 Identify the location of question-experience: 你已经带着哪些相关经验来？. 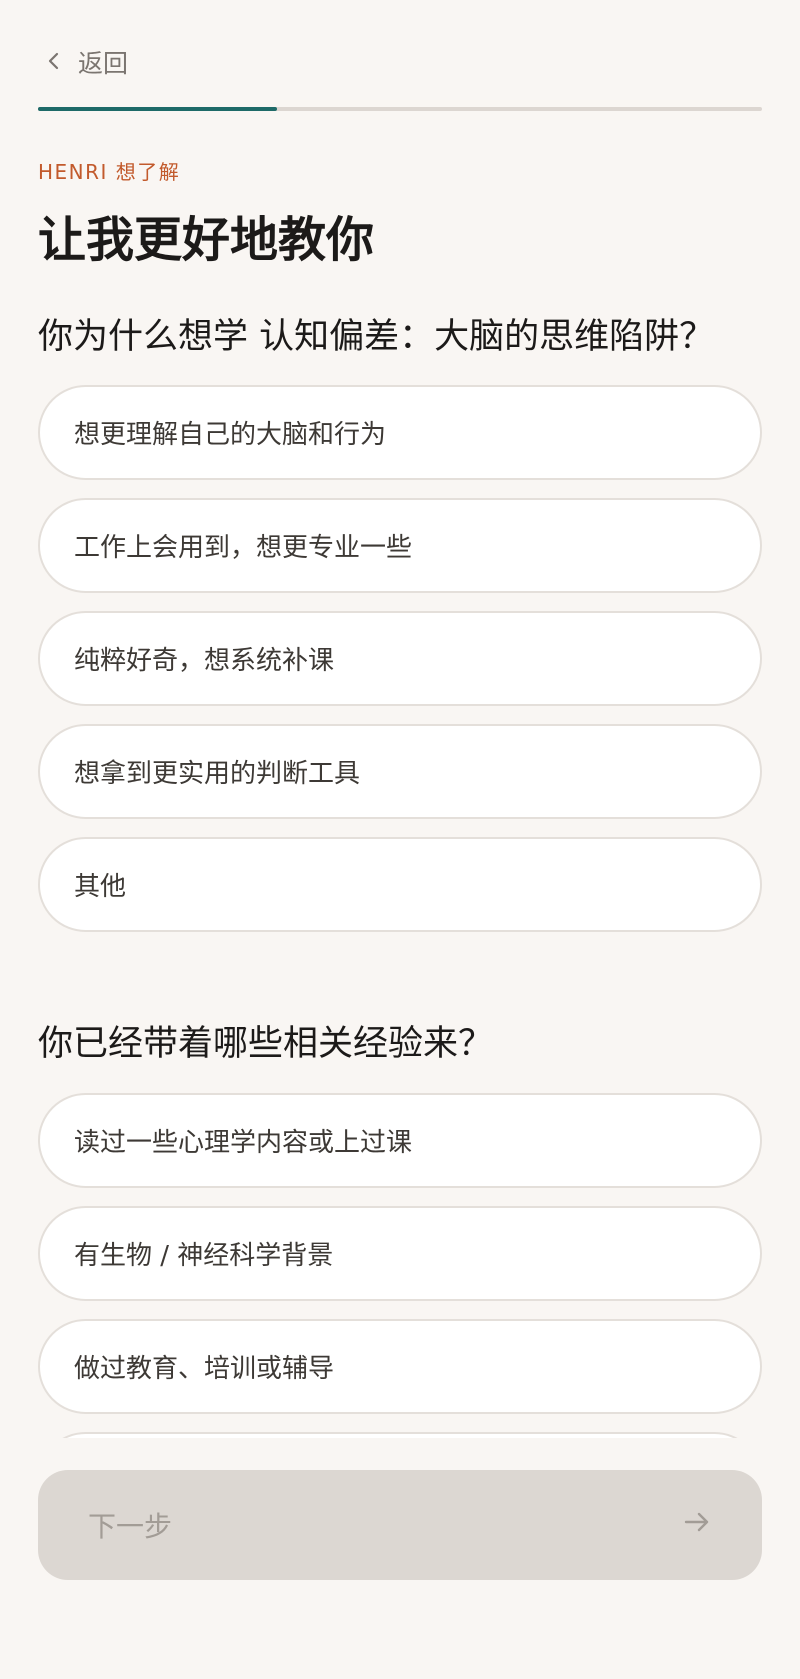
(266, 1044).